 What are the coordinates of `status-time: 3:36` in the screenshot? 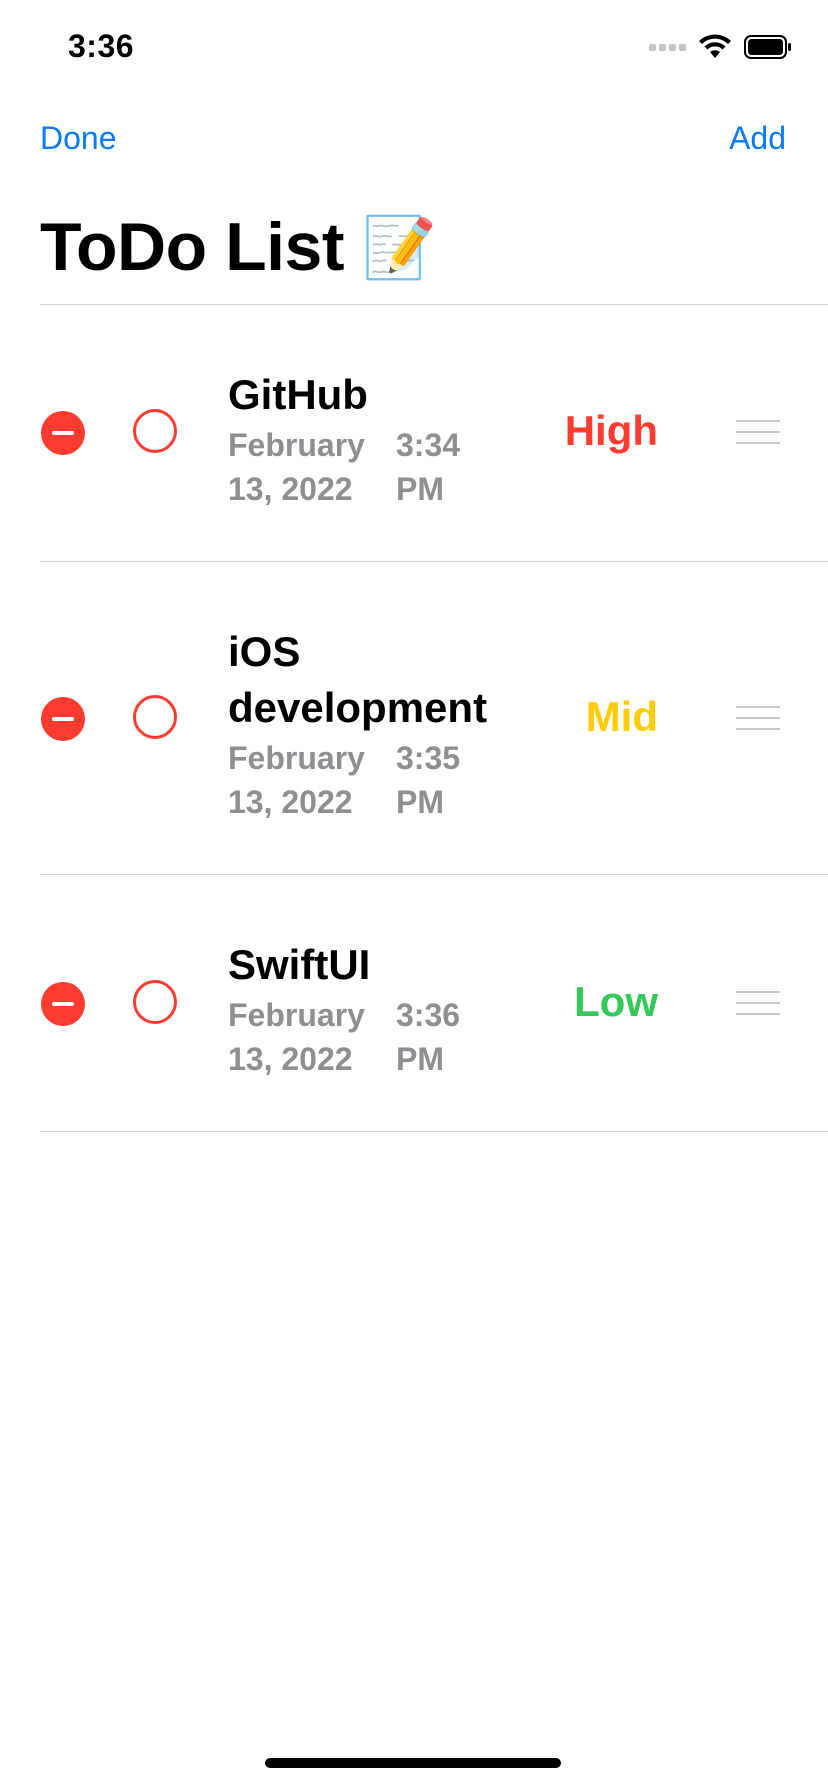 It's located at (101, 46).